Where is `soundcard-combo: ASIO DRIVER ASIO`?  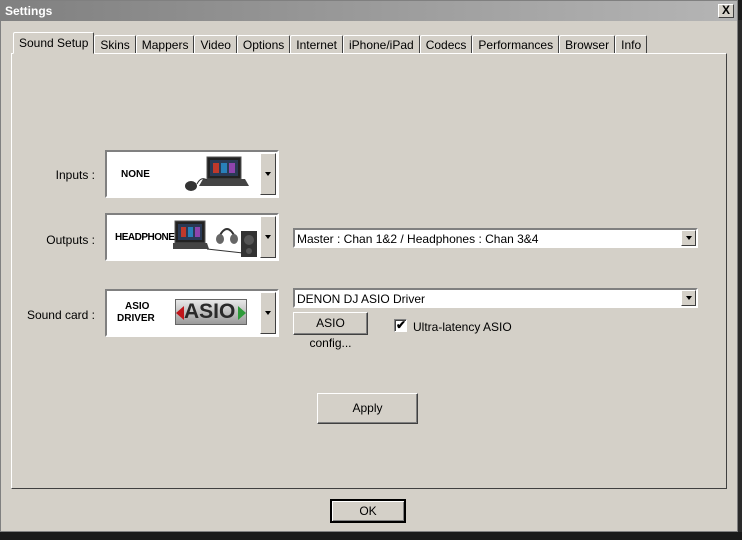
soundcard-combo: ASIO DRIVER ASIO is located at coordinates (192, 313).